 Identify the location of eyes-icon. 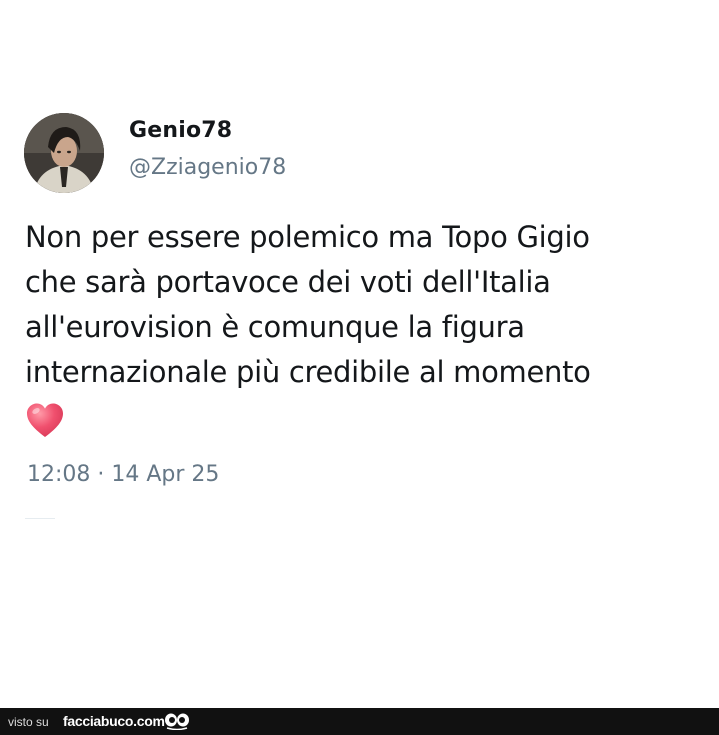
(177, 721).